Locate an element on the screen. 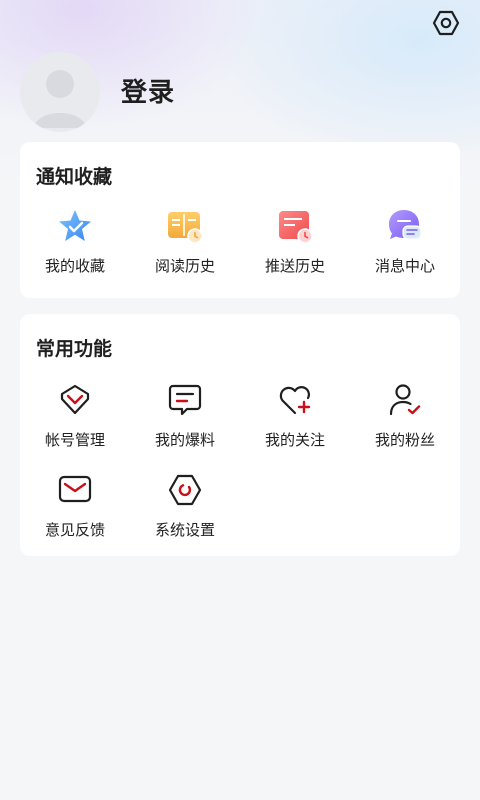 This screenshot has height=800, width=480. hexagon-settings-icon is located at coordinates (446, 23).